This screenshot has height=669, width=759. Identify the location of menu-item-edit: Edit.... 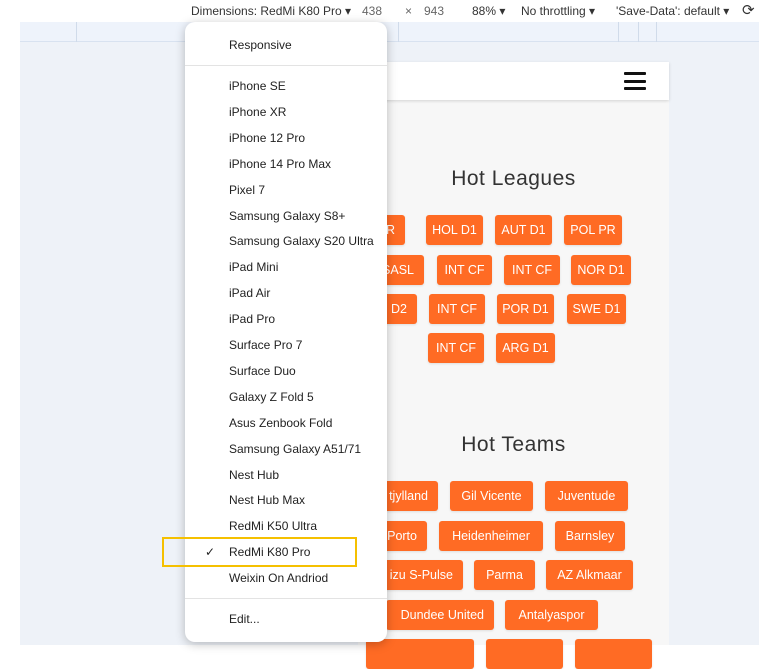
(286, 619).